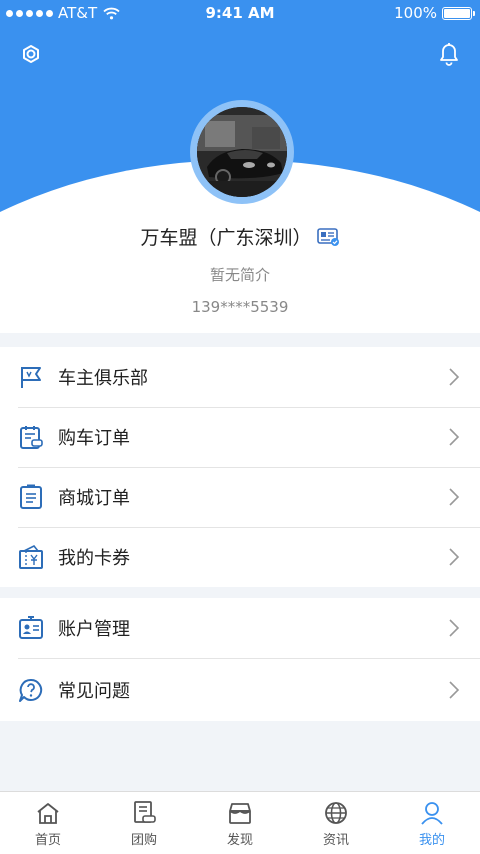  Describe the element at coordinates (31, 54) in the screenshot. I see `settings-icon` at that location.